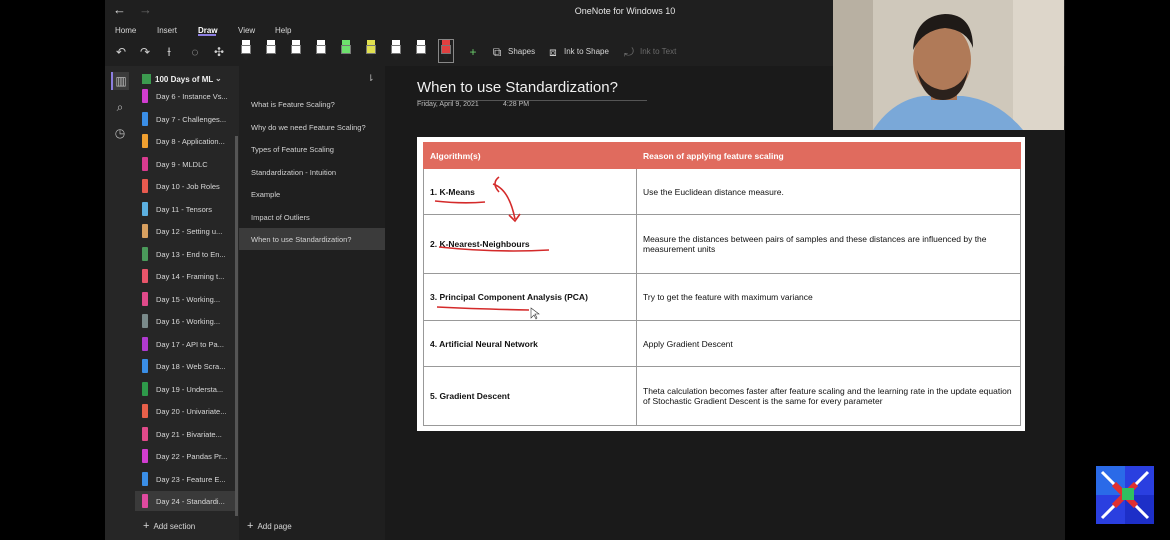  What do you see at coordinates (236, 326) in the screenshot?
I see `section-scrollbar` at bounding box center [236, 326].